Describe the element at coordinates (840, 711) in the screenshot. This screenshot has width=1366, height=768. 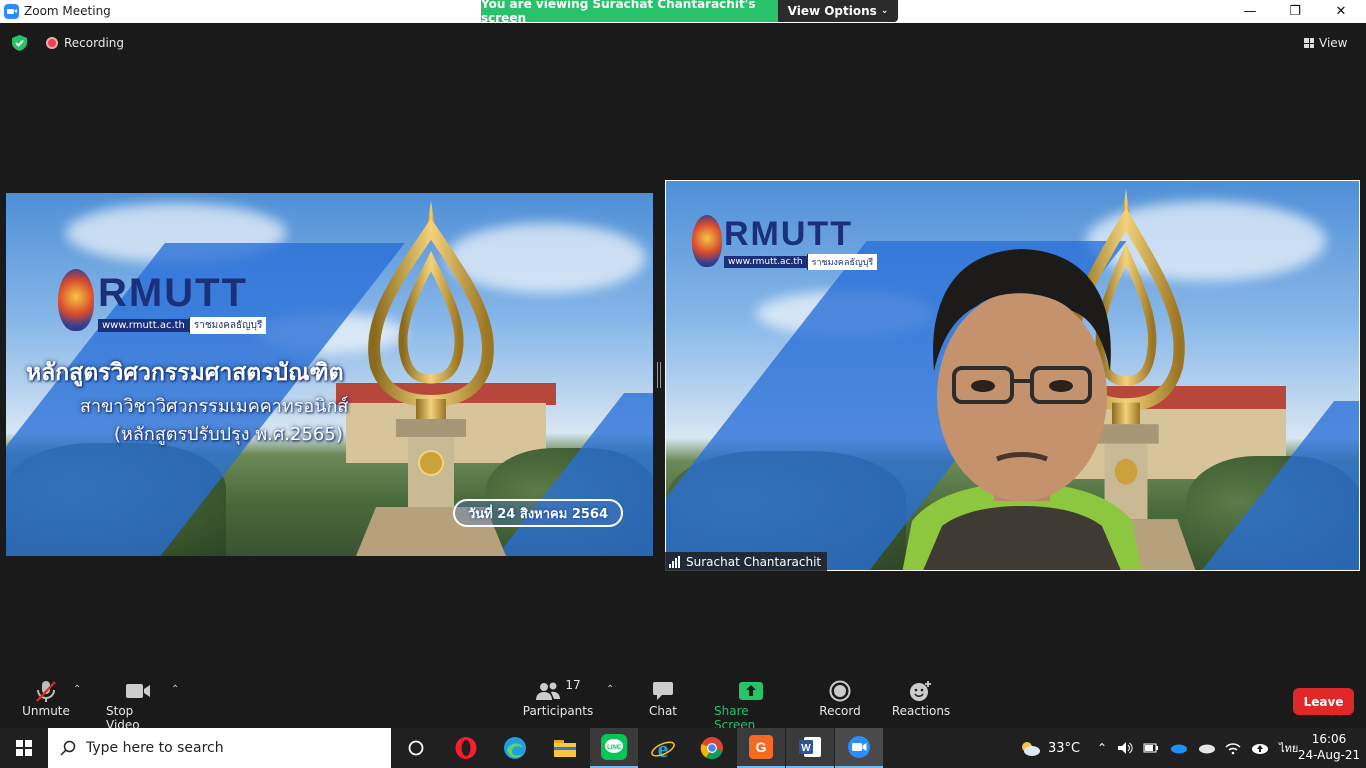
I see `record-label: Record` at that location.